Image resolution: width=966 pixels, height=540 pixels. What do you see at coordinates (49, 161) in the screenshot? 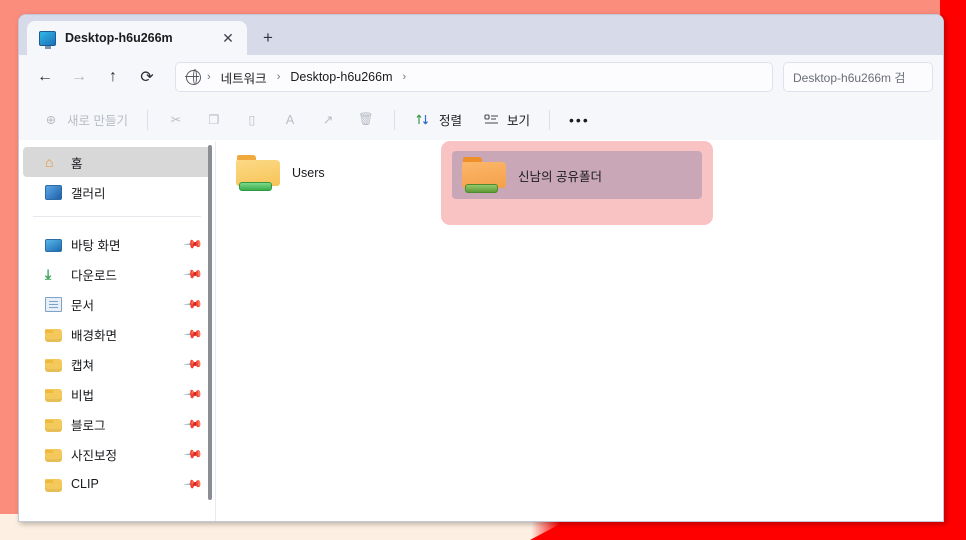
I see `home-icon: ⌂` at bounding box center [49, 161].